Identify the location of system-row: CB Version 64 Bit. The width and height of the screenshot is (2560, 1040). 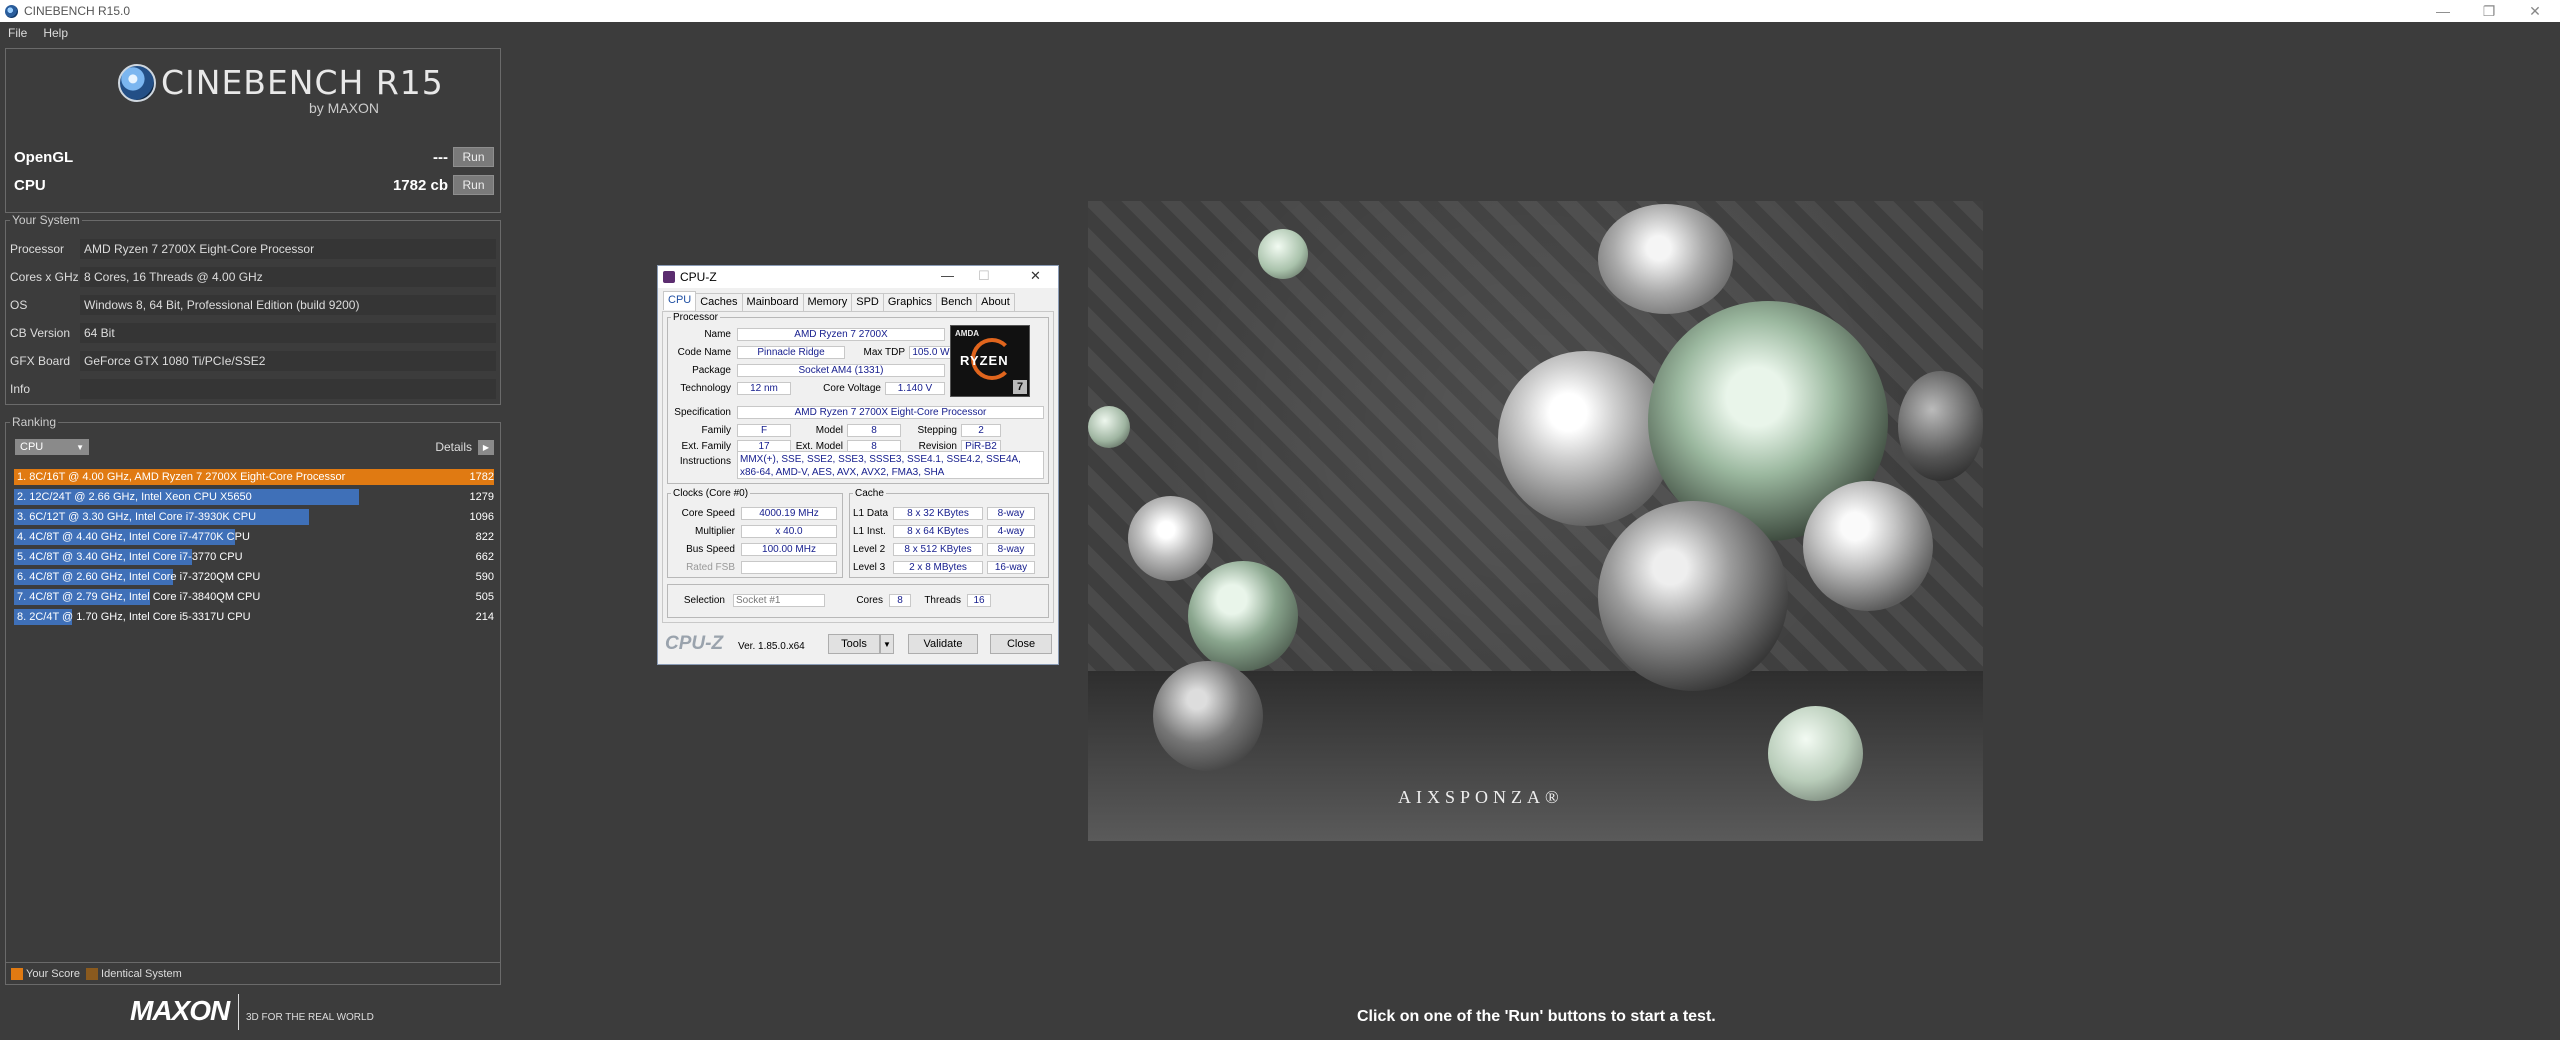
(253, 333).